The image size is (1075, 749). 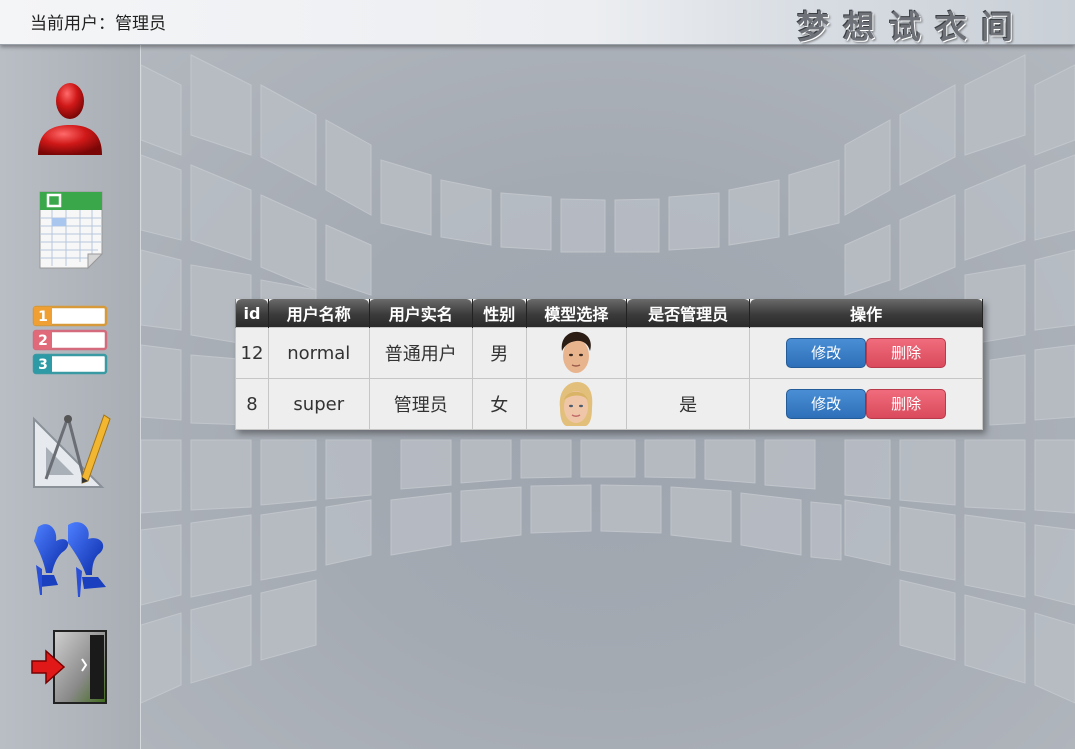 I want to click on table-header-row: id 用户名称 用户实名 性别 模型选择 是否管理员 操作, so click(x=609, y=313).